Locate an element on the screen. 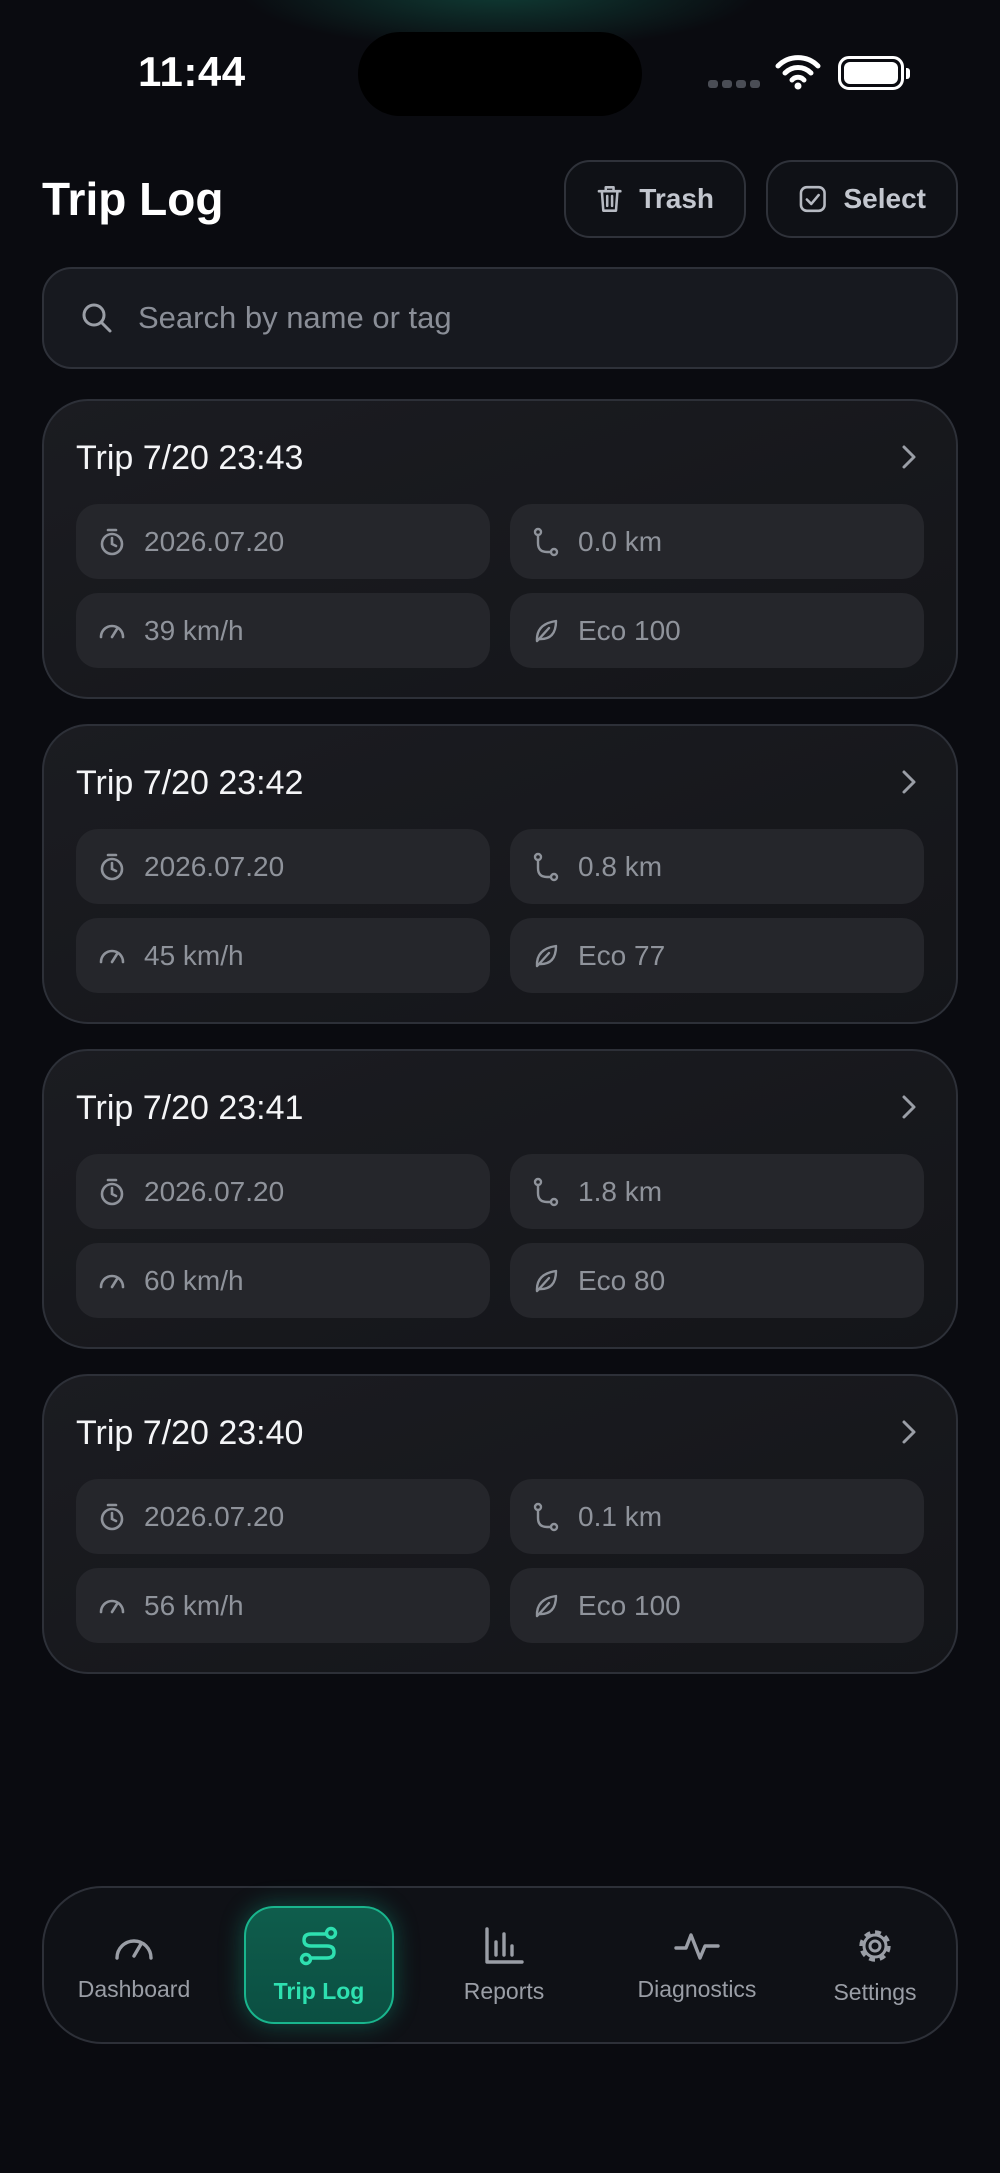 The height and width of the screenshot is (2173, 1000). trip-distance-chip: 1.8 km is located at coordinates (717, 1191).